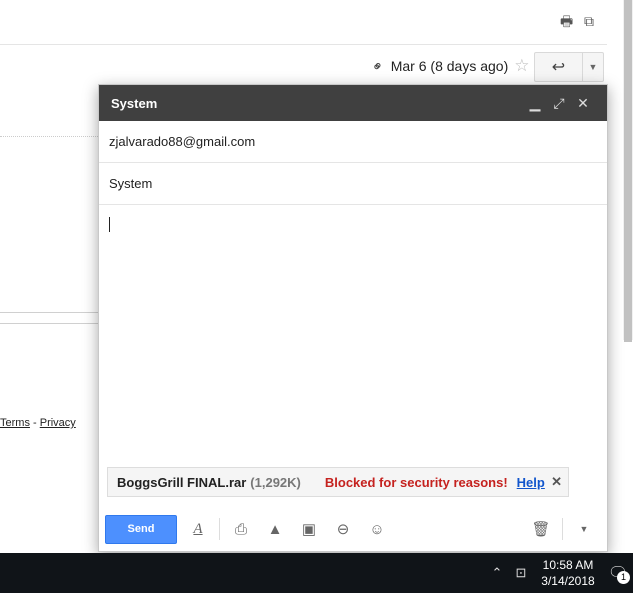 The image size is (633, 593). Describe the element at coordinates (109, 224) in the screenshot. I see `text-cursor` at that location.